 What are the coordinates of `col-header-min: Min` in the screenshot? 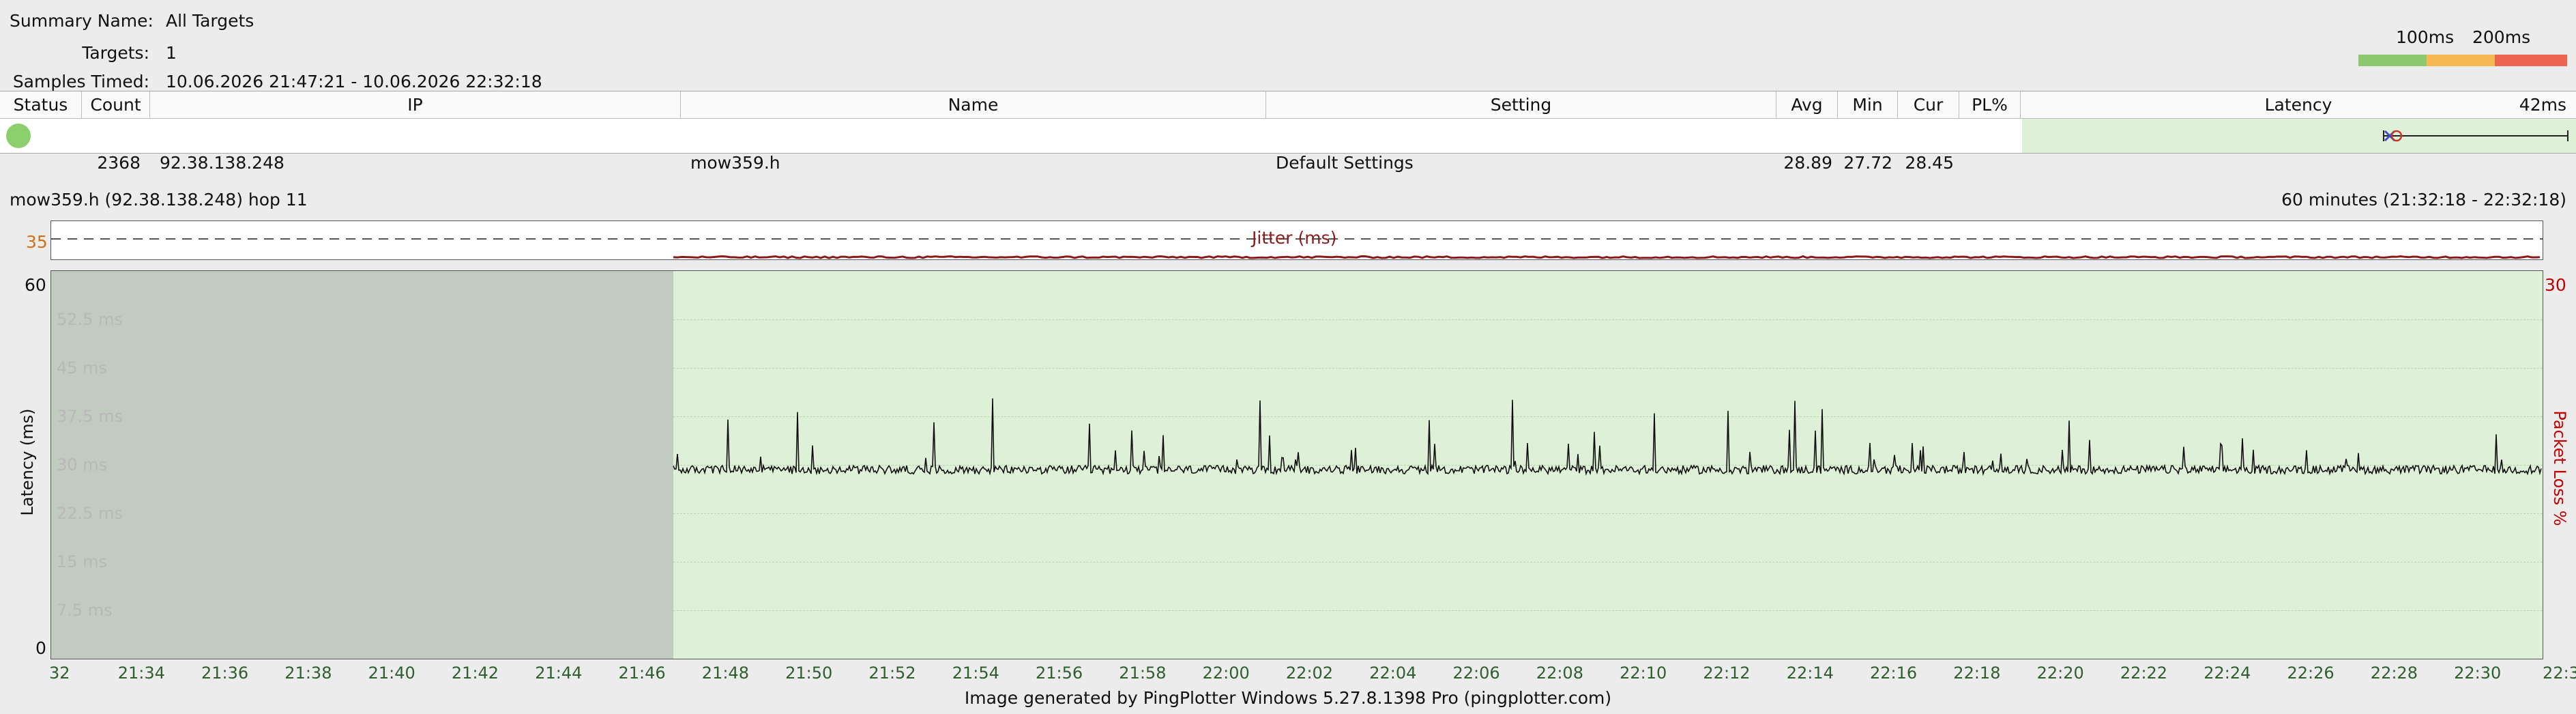 It's located at (1868, 105).